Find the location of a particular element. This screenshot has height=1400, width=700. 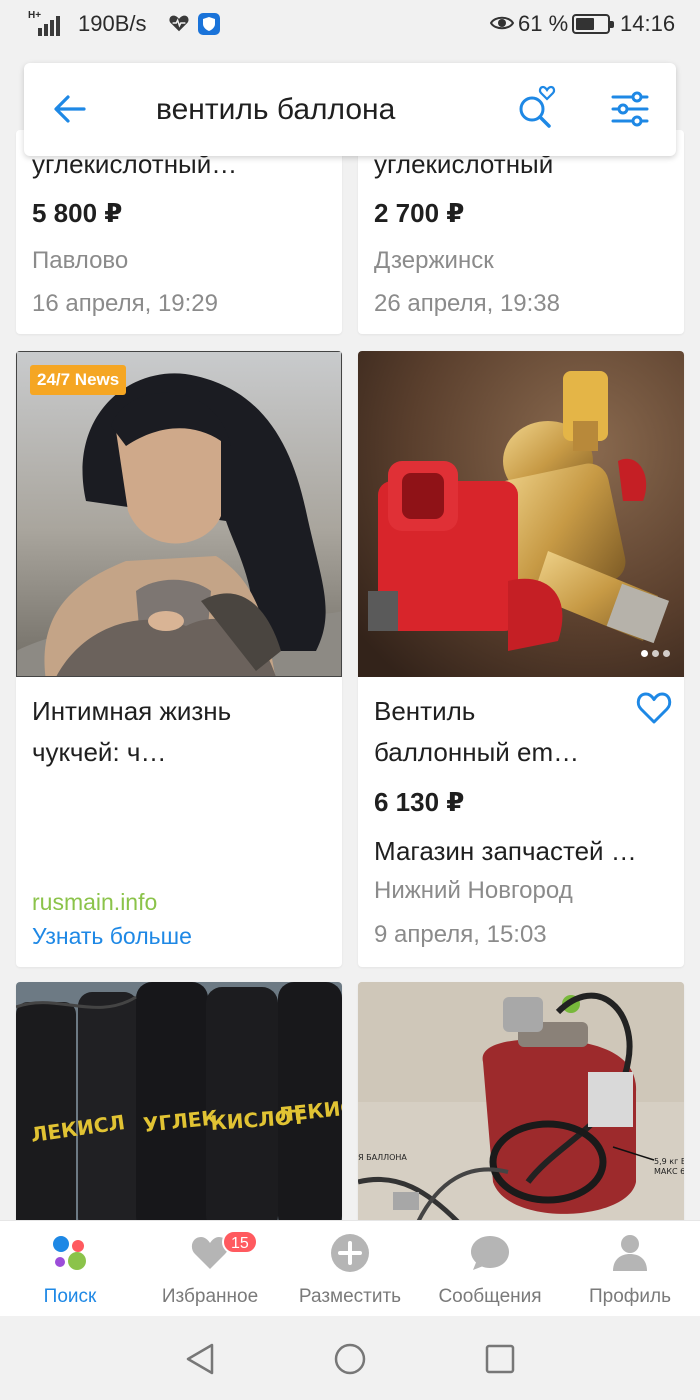

listing-price: 6 130 ₽ is located at coordinates (419, 802).